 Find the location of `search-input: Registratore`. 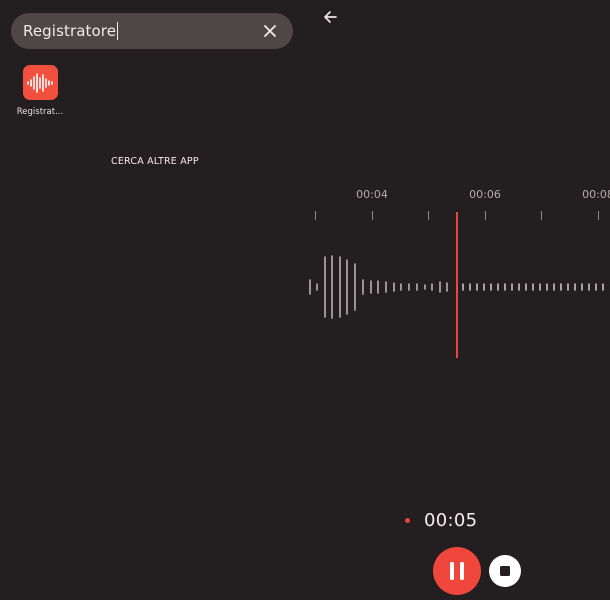

search-input: Registratore is located at coordinates (141, 31).